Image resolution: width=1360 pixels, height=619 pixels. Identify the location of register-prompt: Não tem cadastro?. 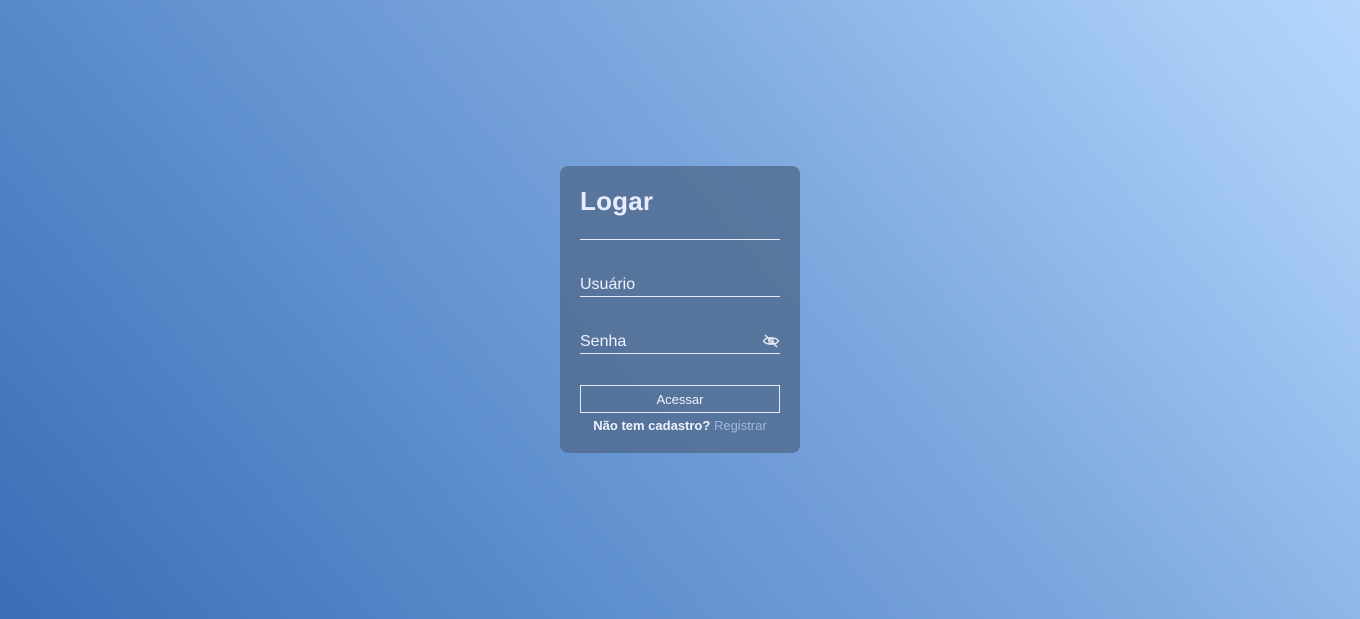
(652, 425).